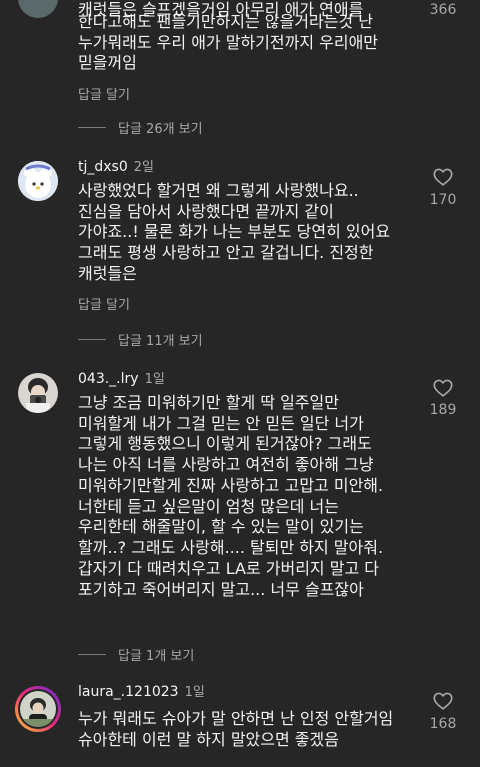 Image resolution: width=480 pixels, height=767 pixels. I want to click on comment-age: 2일, so click(143, 167).